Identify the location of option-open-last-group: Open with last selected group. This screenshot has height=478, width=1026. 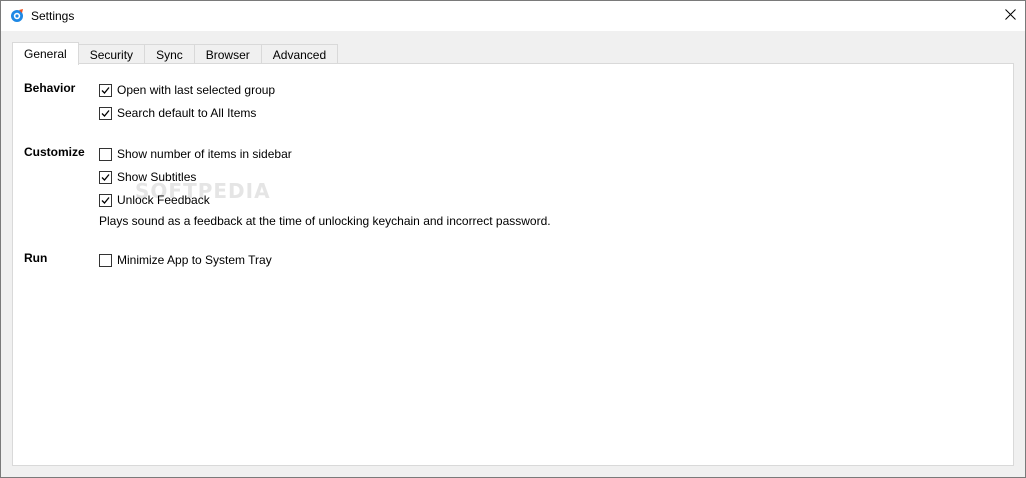
(187, 90).